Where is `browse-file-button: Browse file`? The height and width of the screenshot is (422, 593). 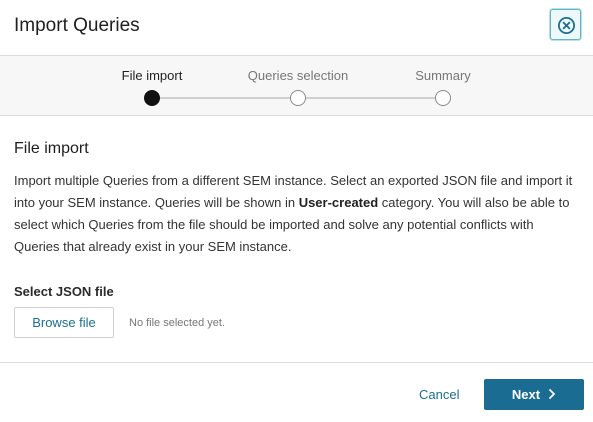 browse-file-button: Browse file is located at coordinates (64, 322).